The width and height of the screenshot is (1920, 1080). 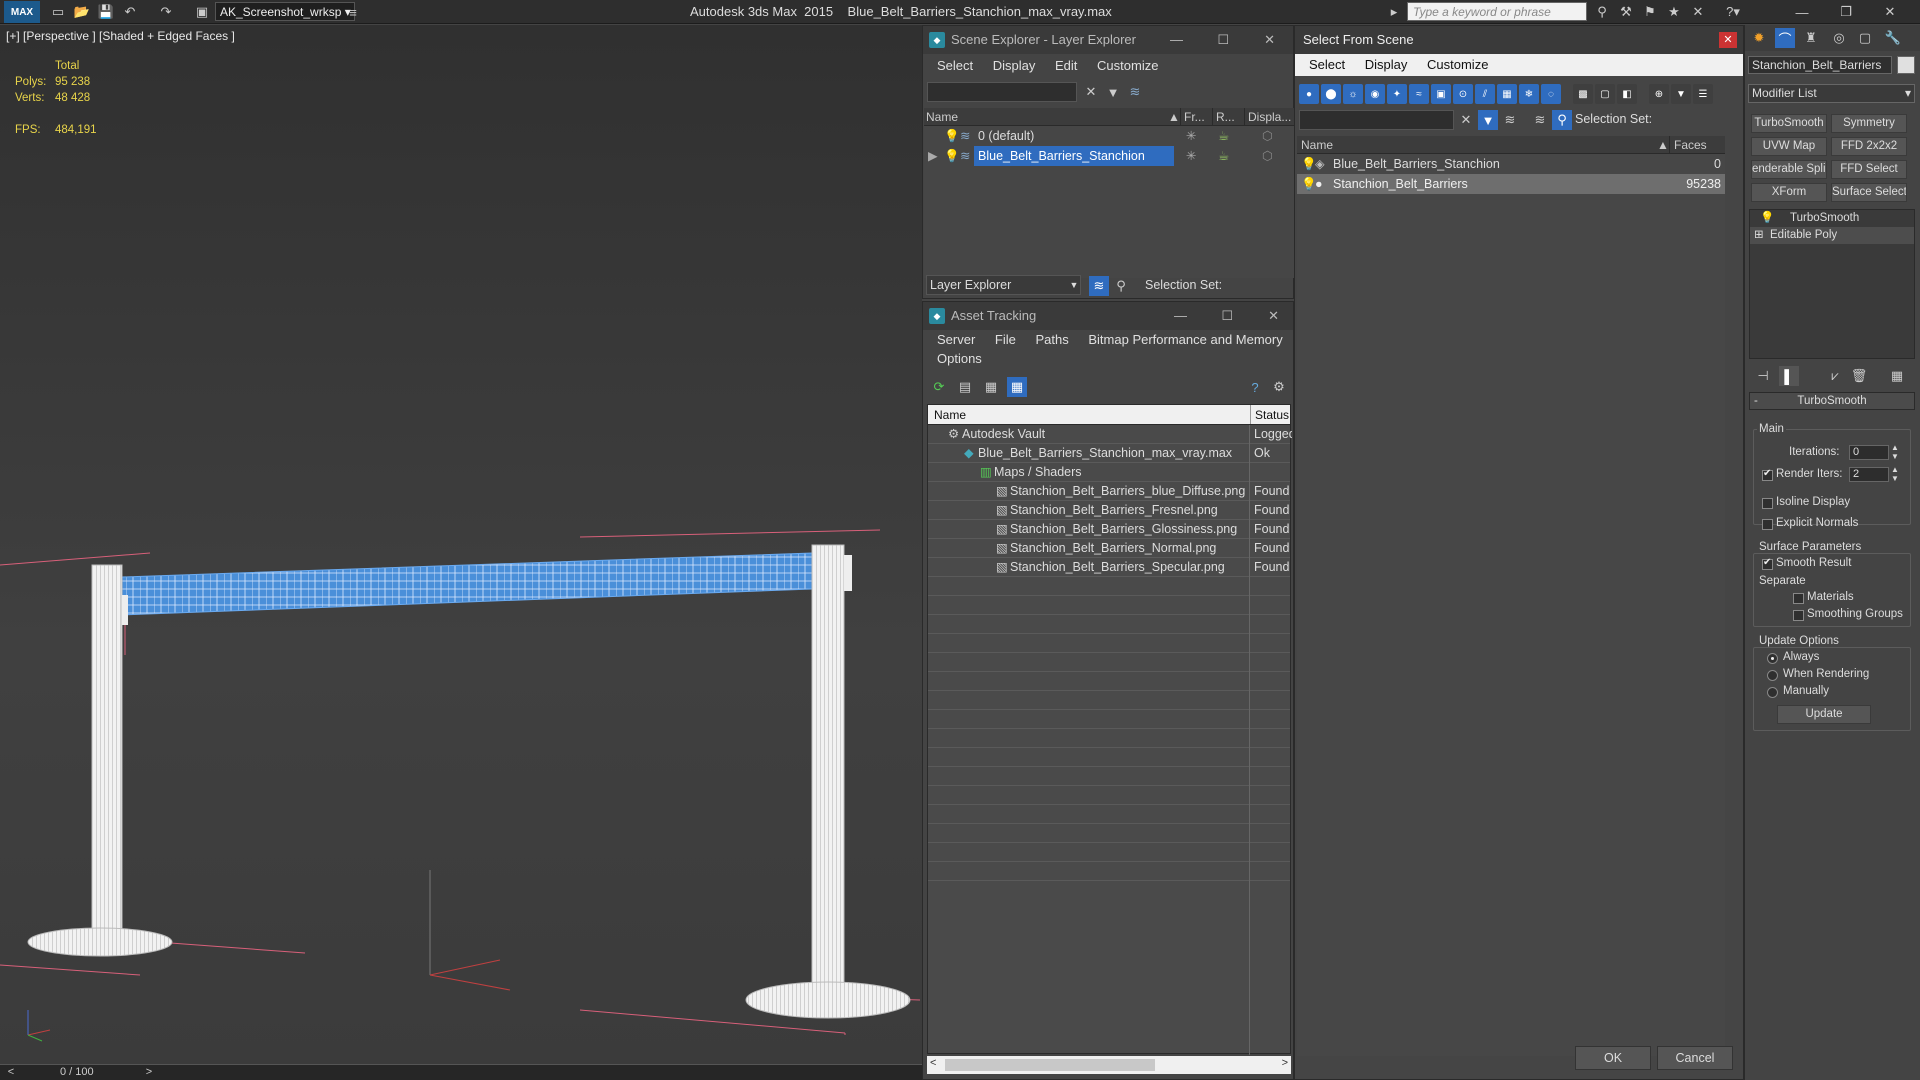 I want to click on menu-select: Select, so click(x=955, y=65).